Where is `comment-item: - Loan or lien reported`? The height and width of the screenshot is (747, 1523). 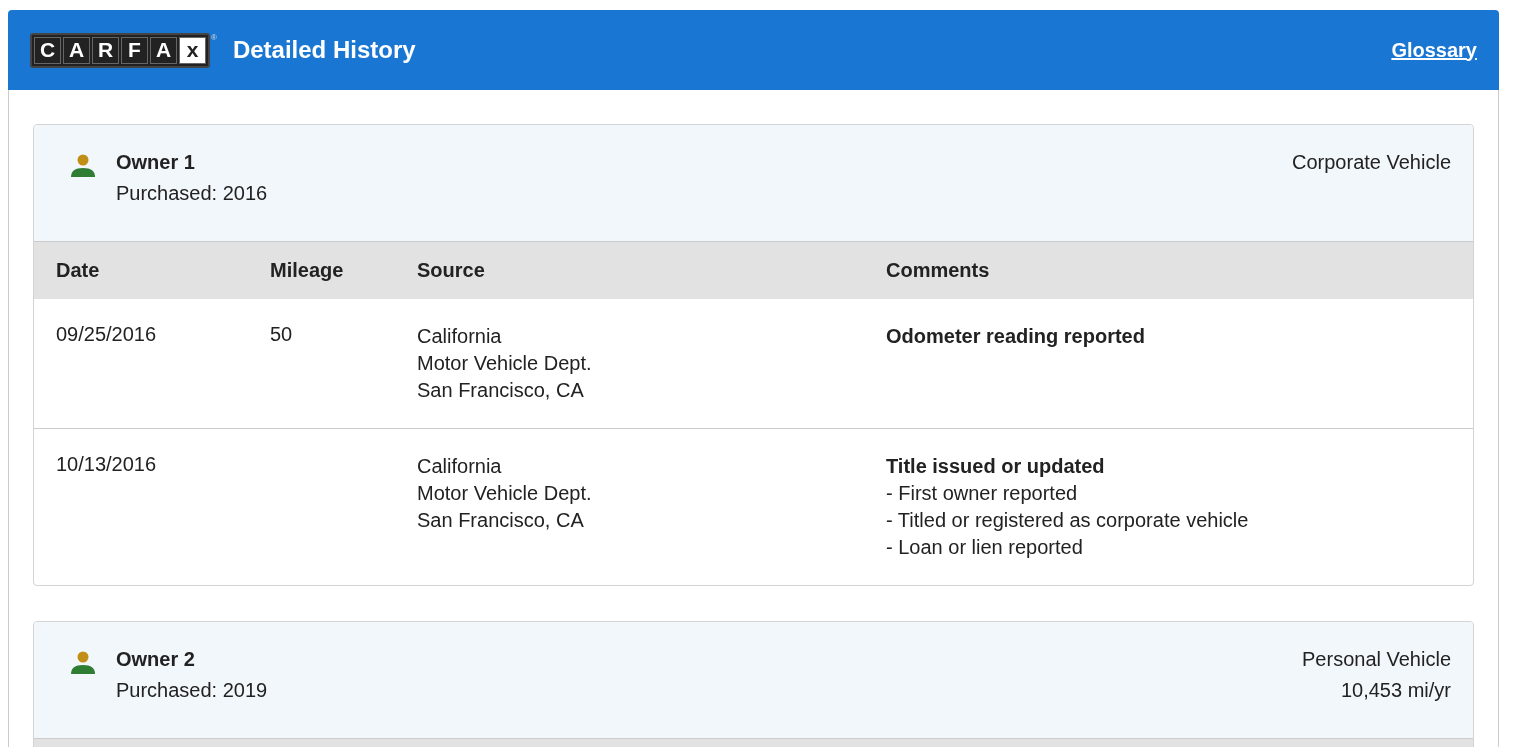
comment-item: - Loan or lien reported is located at coordinates (985, 547).